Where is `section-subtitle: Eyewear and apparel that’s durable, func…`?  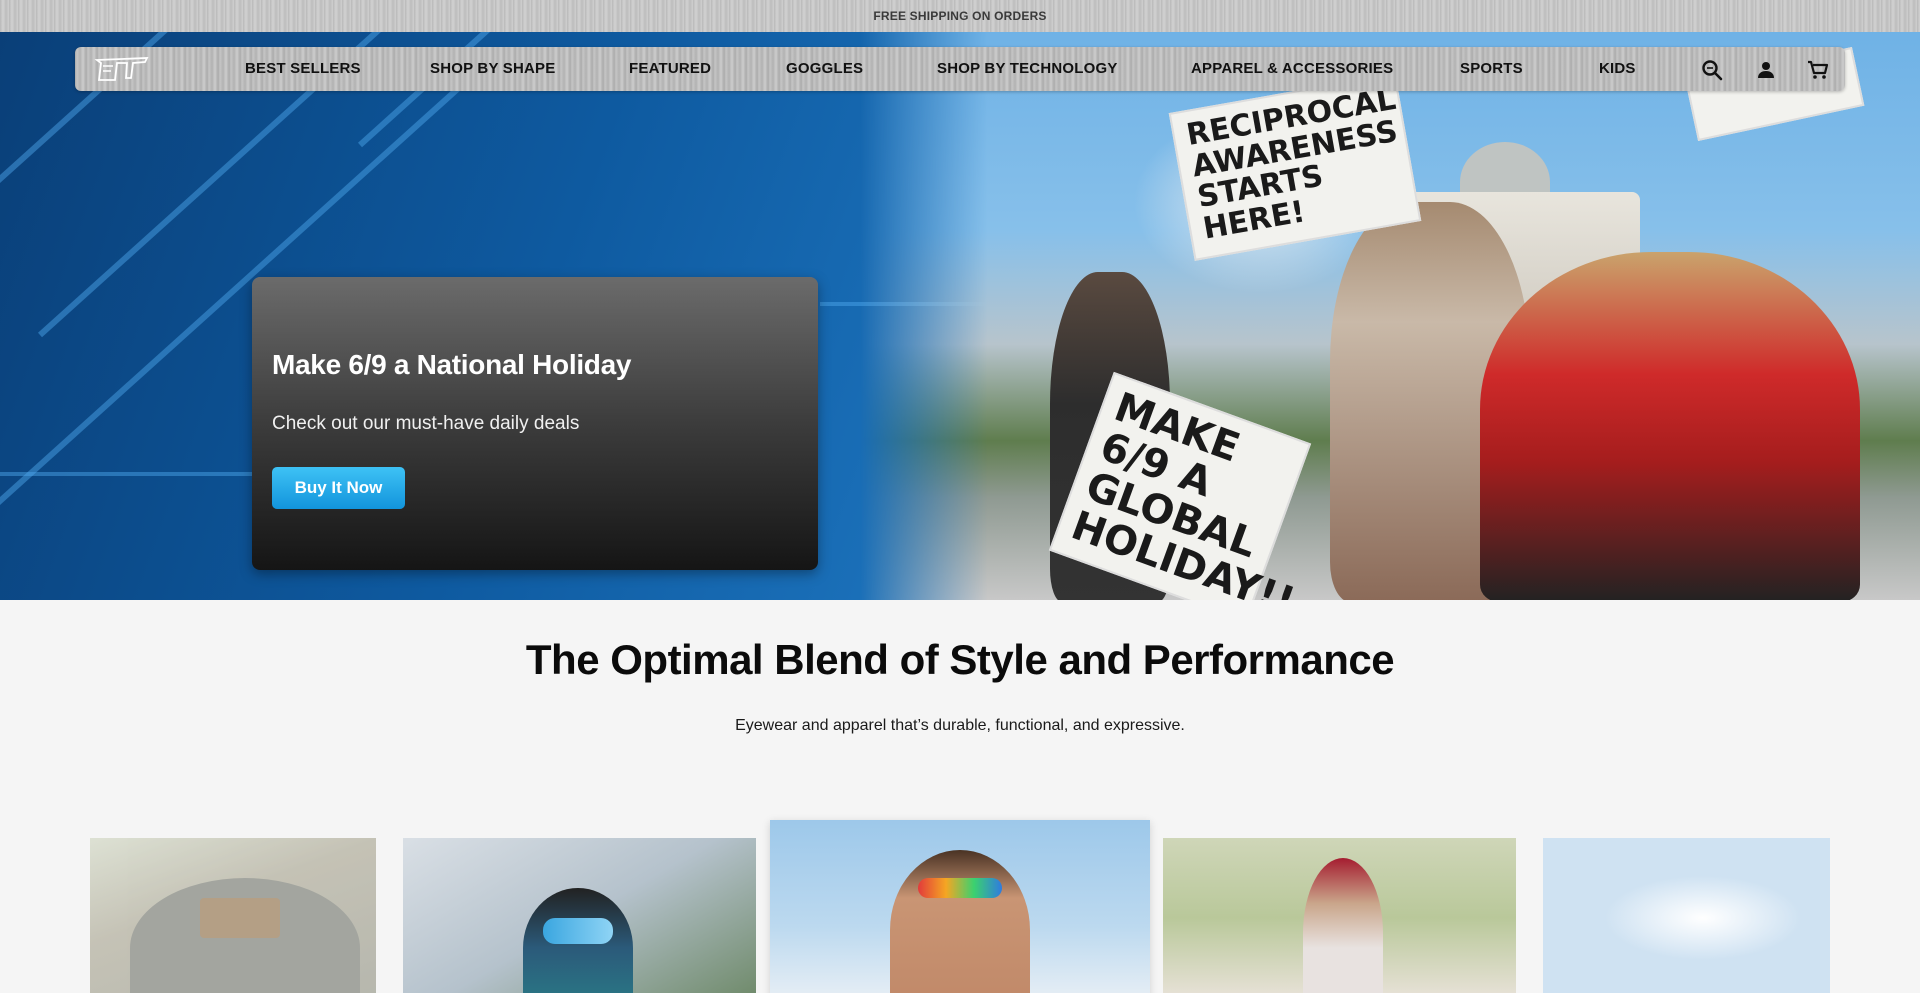 section-subtitle: Eyewear and apparel that’s durable, func… is located at coordinates (960, 725).